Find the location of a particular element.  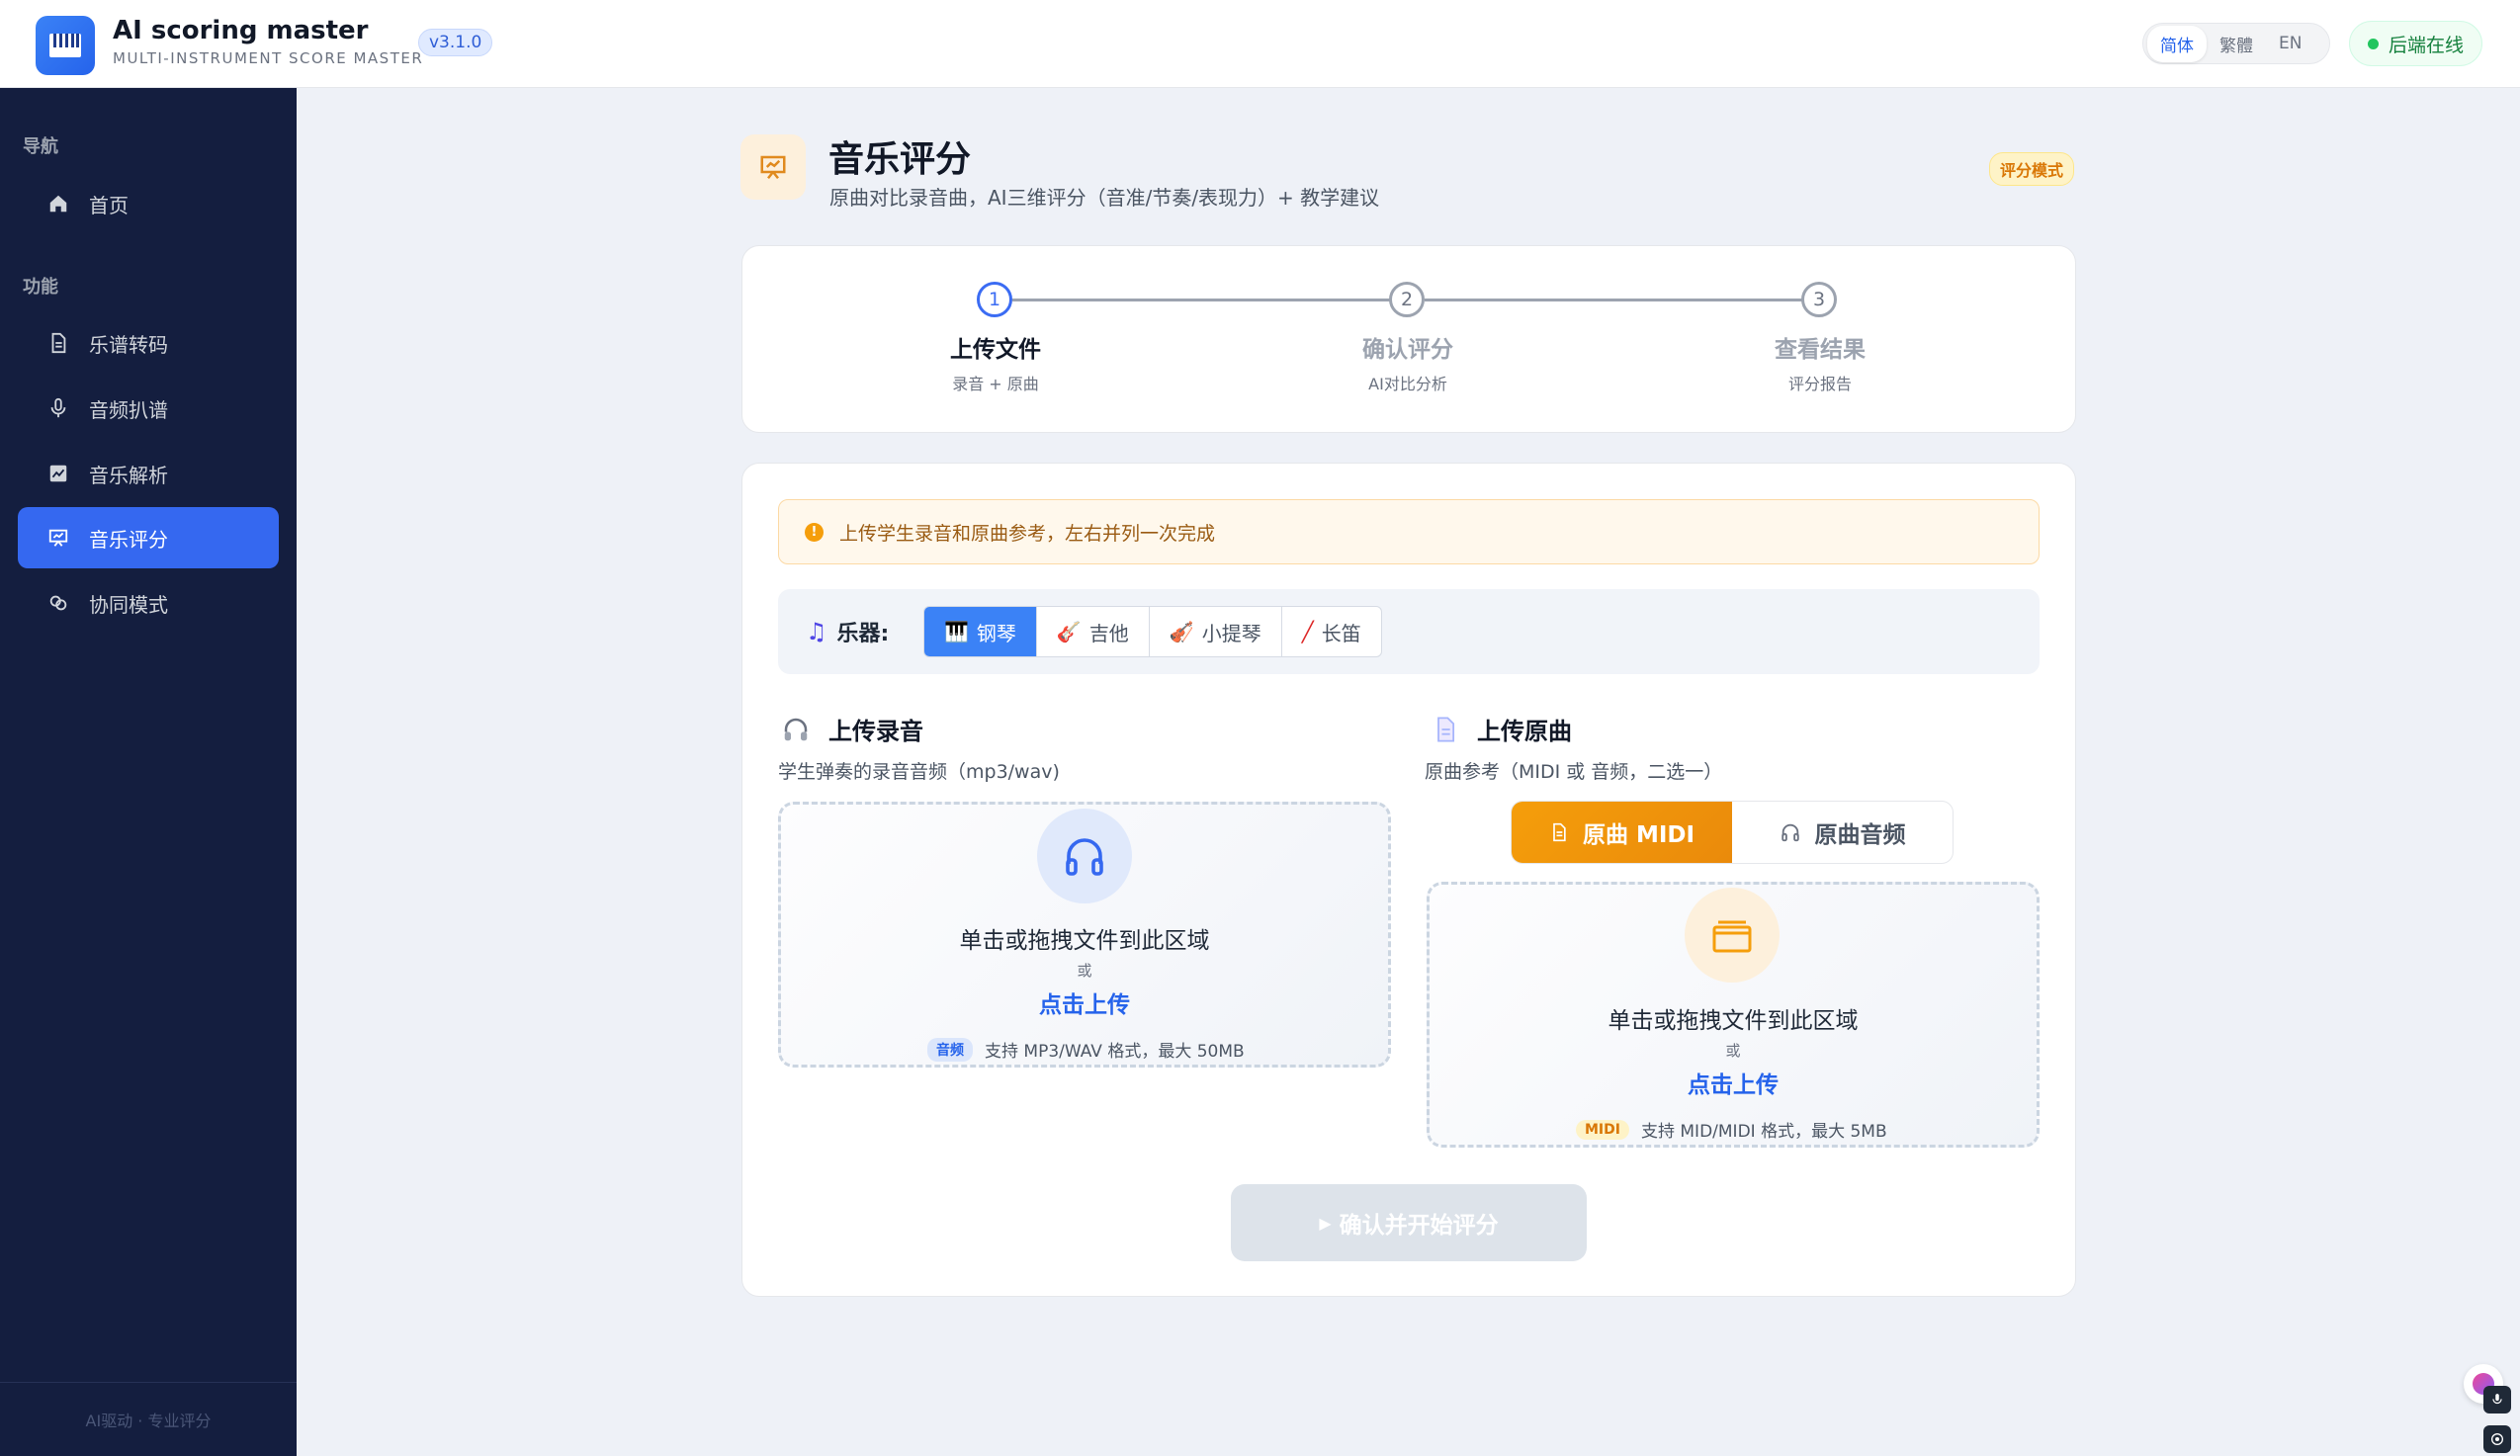

midi-toggle-label: 原曲 MIDI is located at coordinates (1638, 835).